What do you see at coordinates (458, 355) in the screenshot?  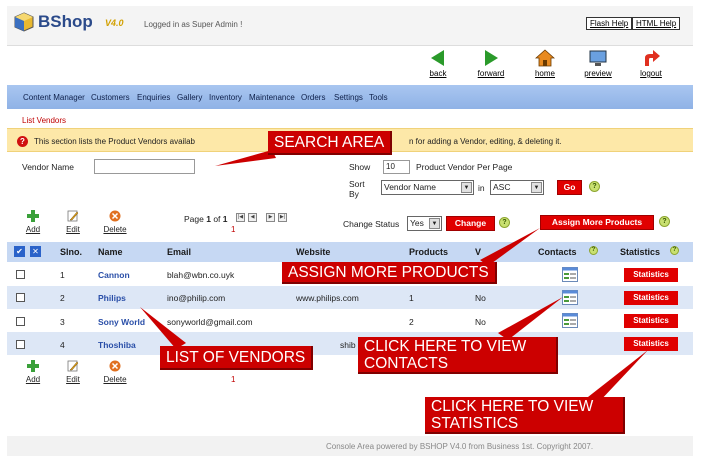 I see `annotation-contacts: CLICK HERE TO VIEW CONTACTS` at bounding box center [458, 355].